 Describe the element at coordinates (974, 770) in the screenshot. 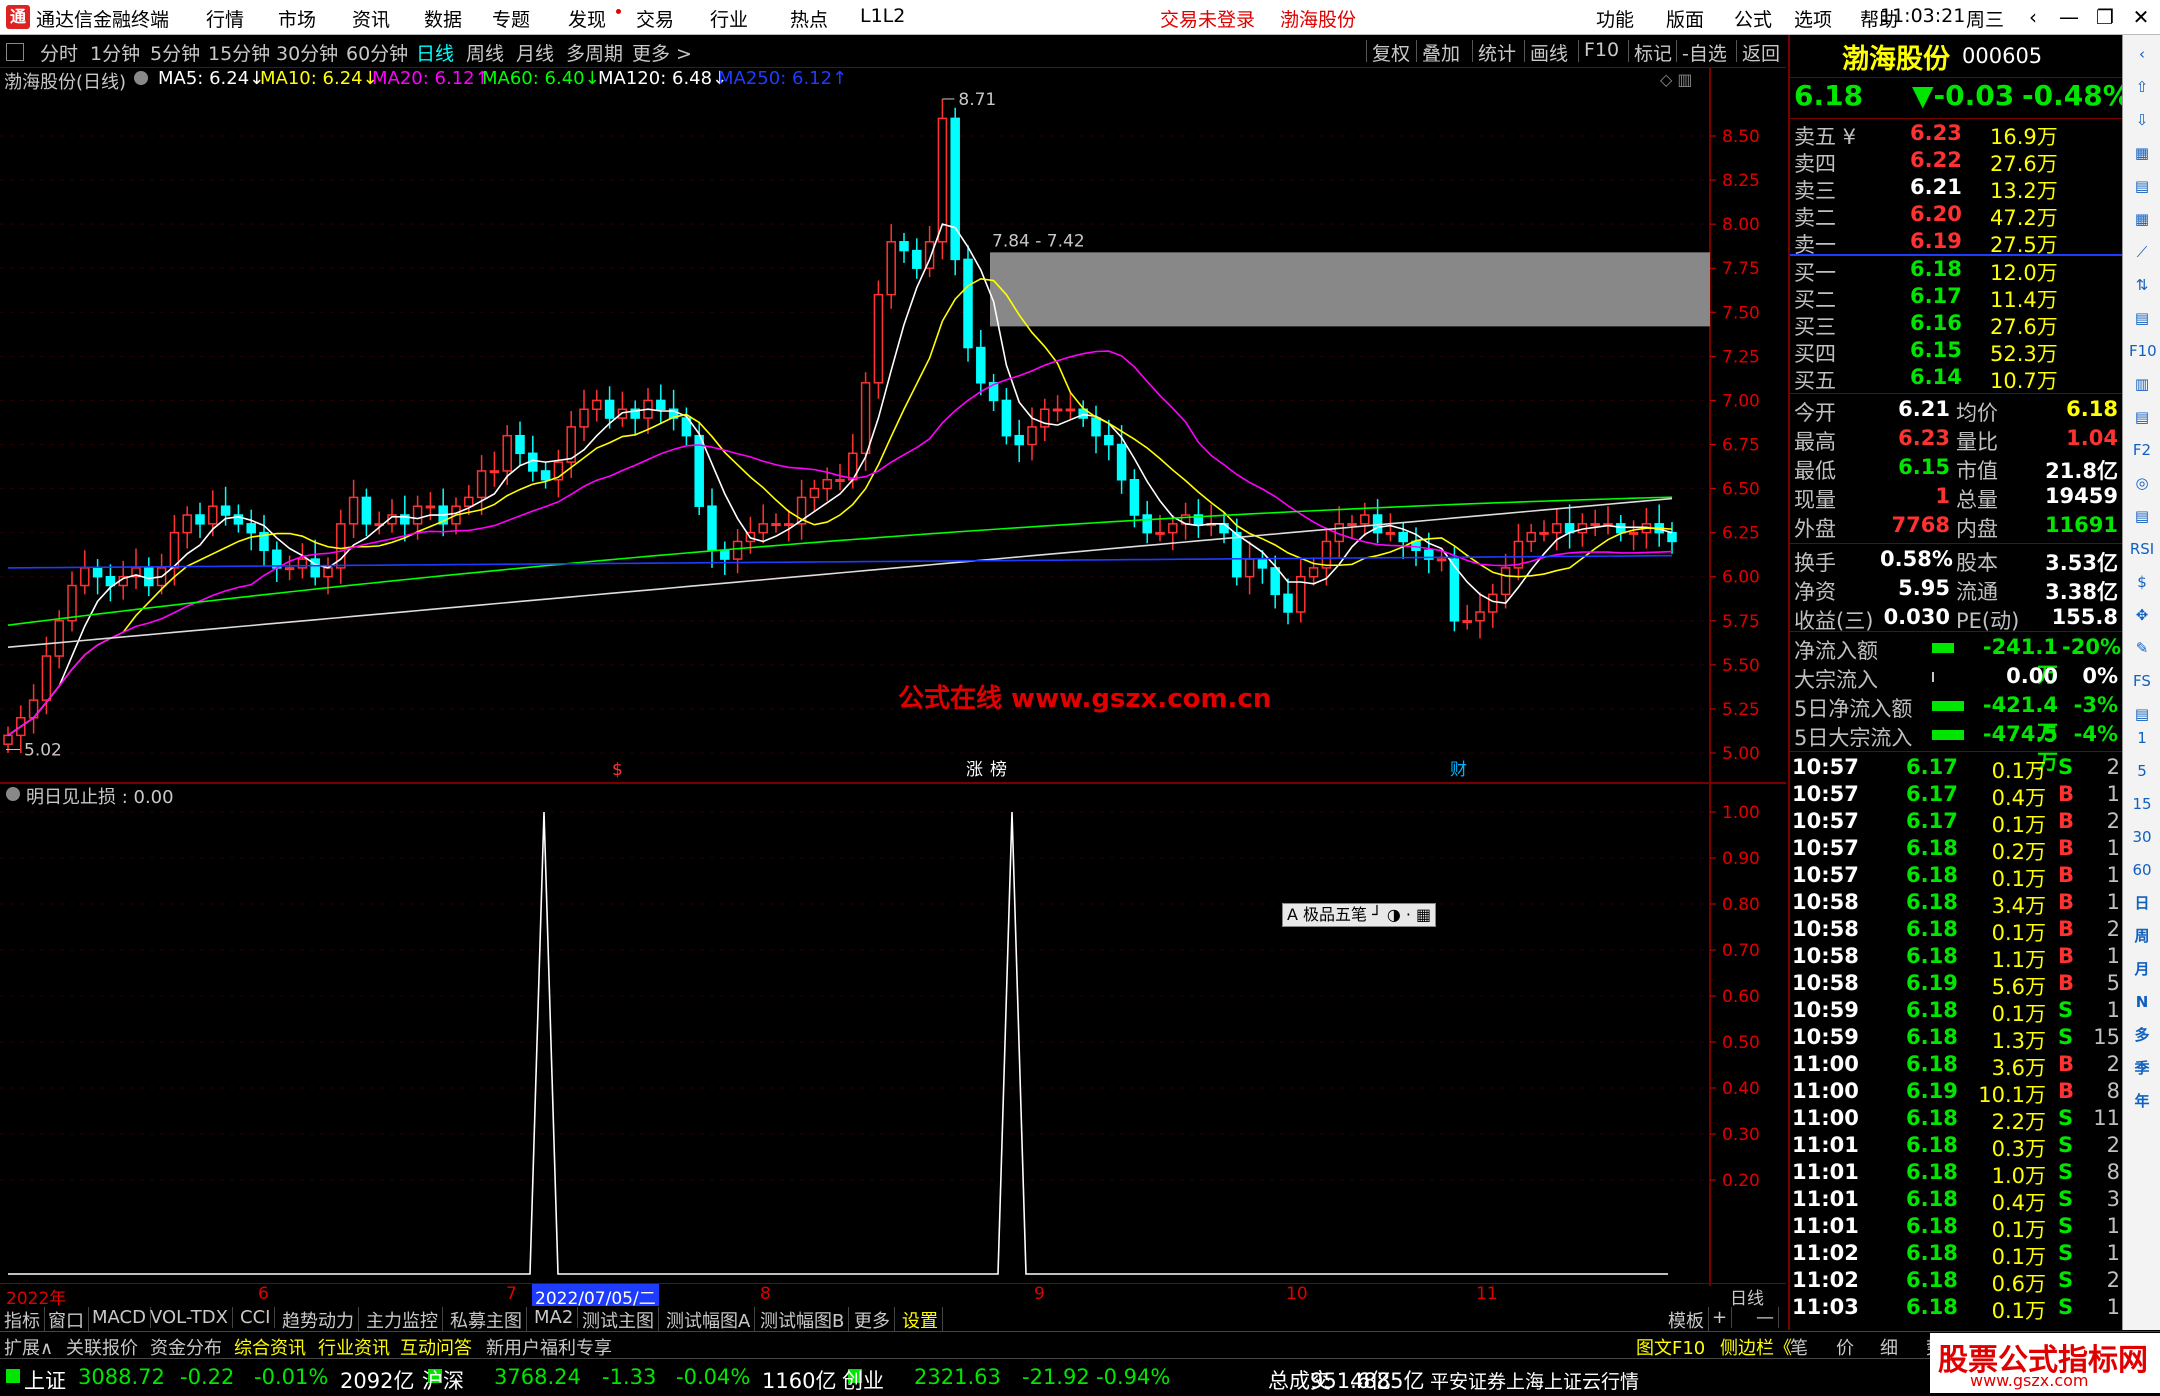

I see `event-marker-1: 涨` at that location.